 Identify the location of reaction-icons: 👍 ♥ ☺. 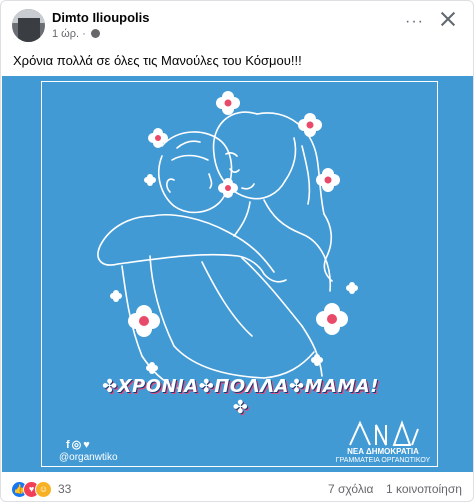
(31, 490).